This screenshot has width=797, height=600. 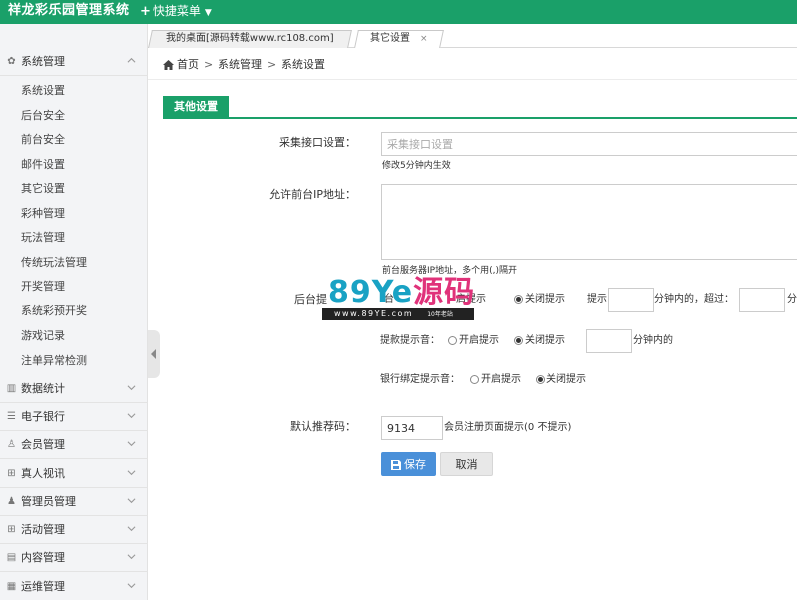 What do you see at coordinates (196, 107) in the screenshot?
I see `section-title-tab: 其他设置` at bounding box center [196, 107].